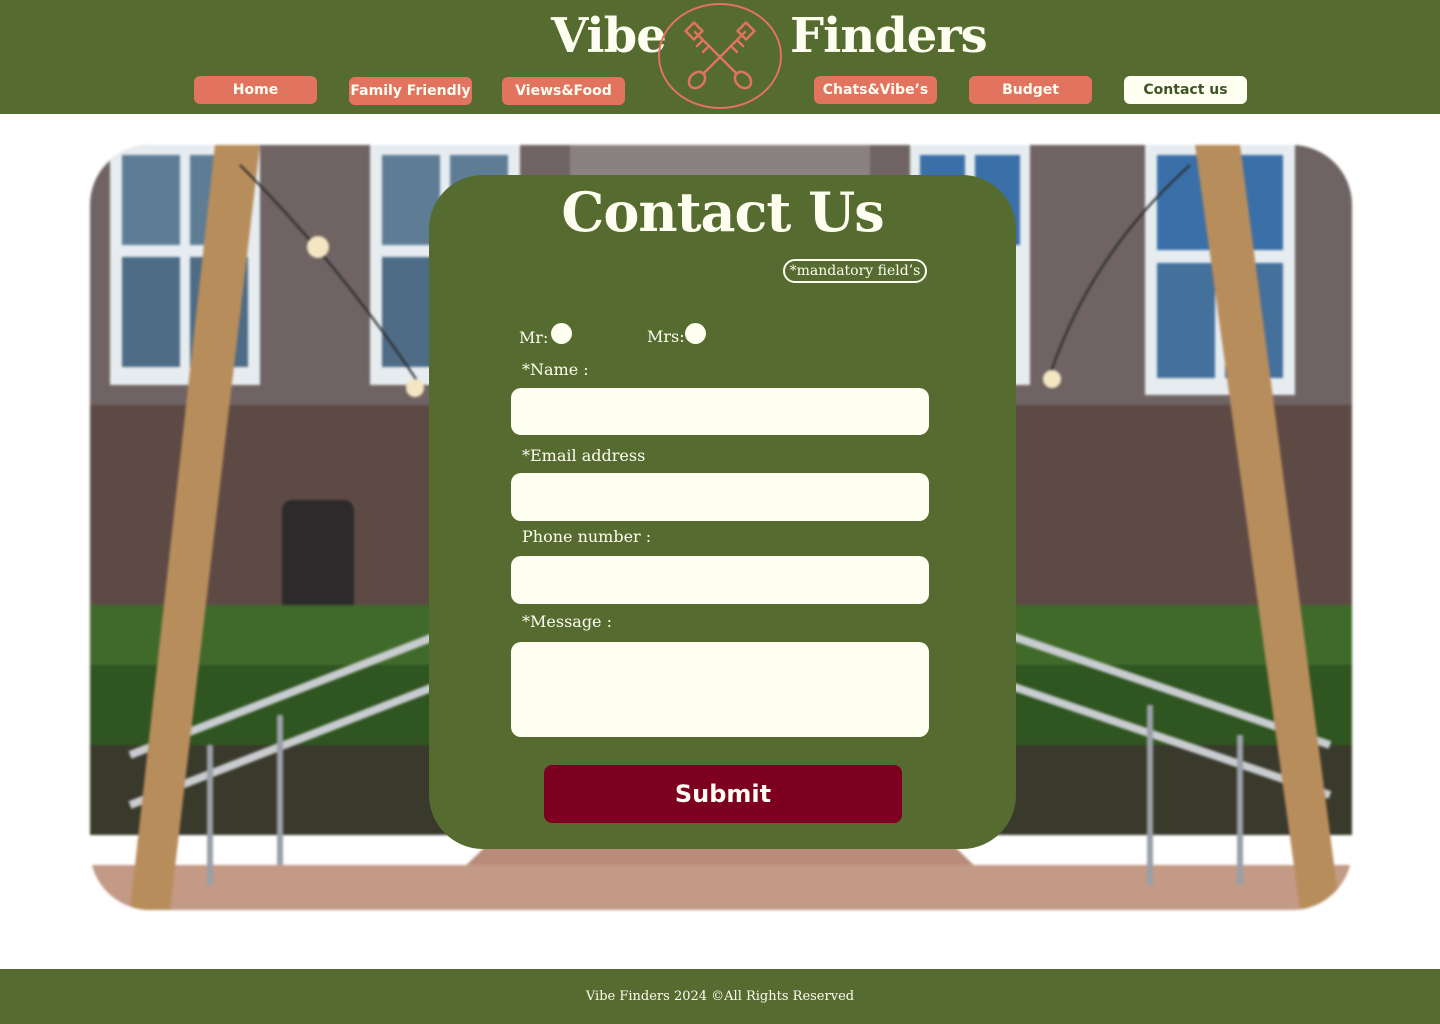 The height and width of the screenshot is (1024, 1440). I want to click on crossed-keys-icon, so click(720, 56).